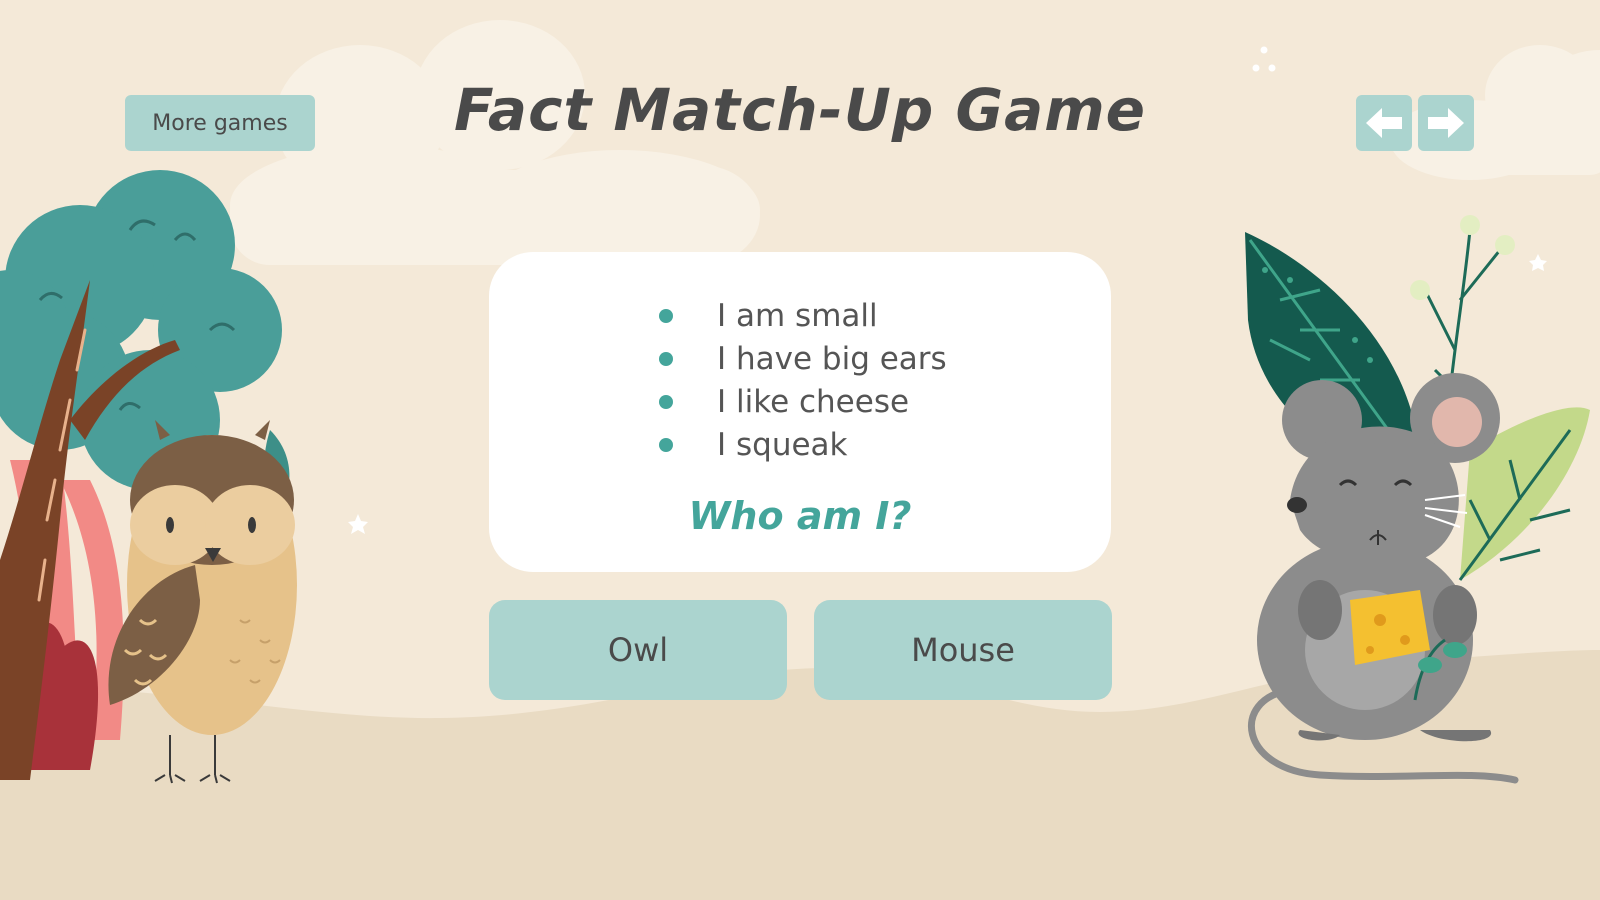  I want to click on fact-item: I like cheese, so click(803, 401).